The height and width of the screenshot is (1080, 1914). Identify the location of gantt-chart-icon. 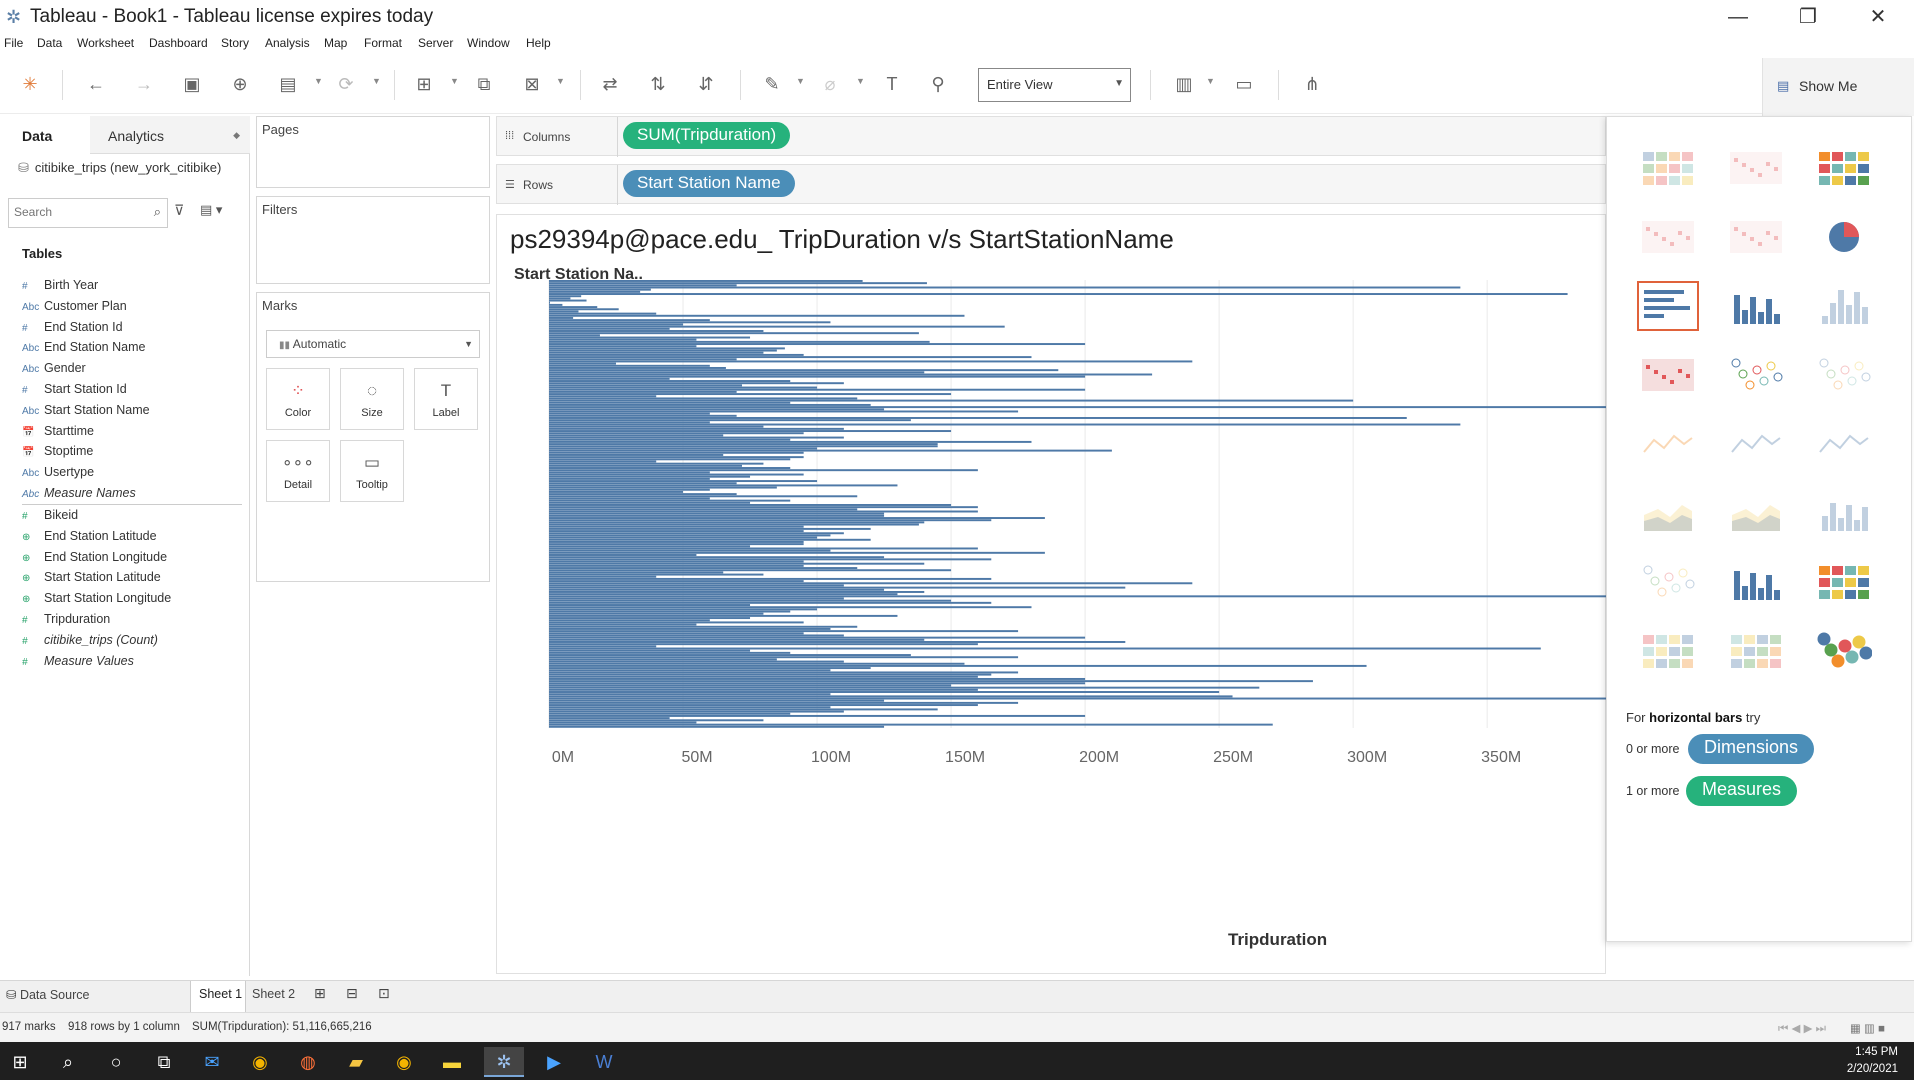
(1668, 651).